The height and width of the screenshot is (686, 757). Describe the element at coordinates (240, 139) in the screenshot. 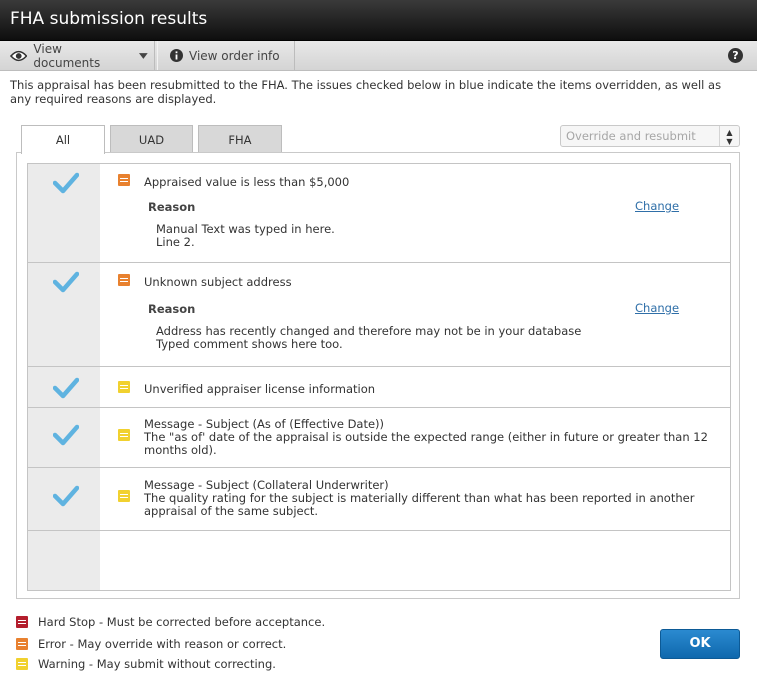

I see `tab-fha: FHA` at that location.